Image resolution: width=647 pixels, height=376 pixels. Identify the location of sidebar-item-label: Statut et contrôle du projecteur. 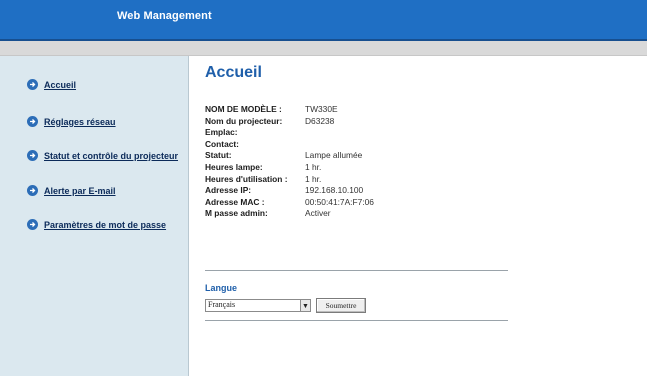
(111, 156).